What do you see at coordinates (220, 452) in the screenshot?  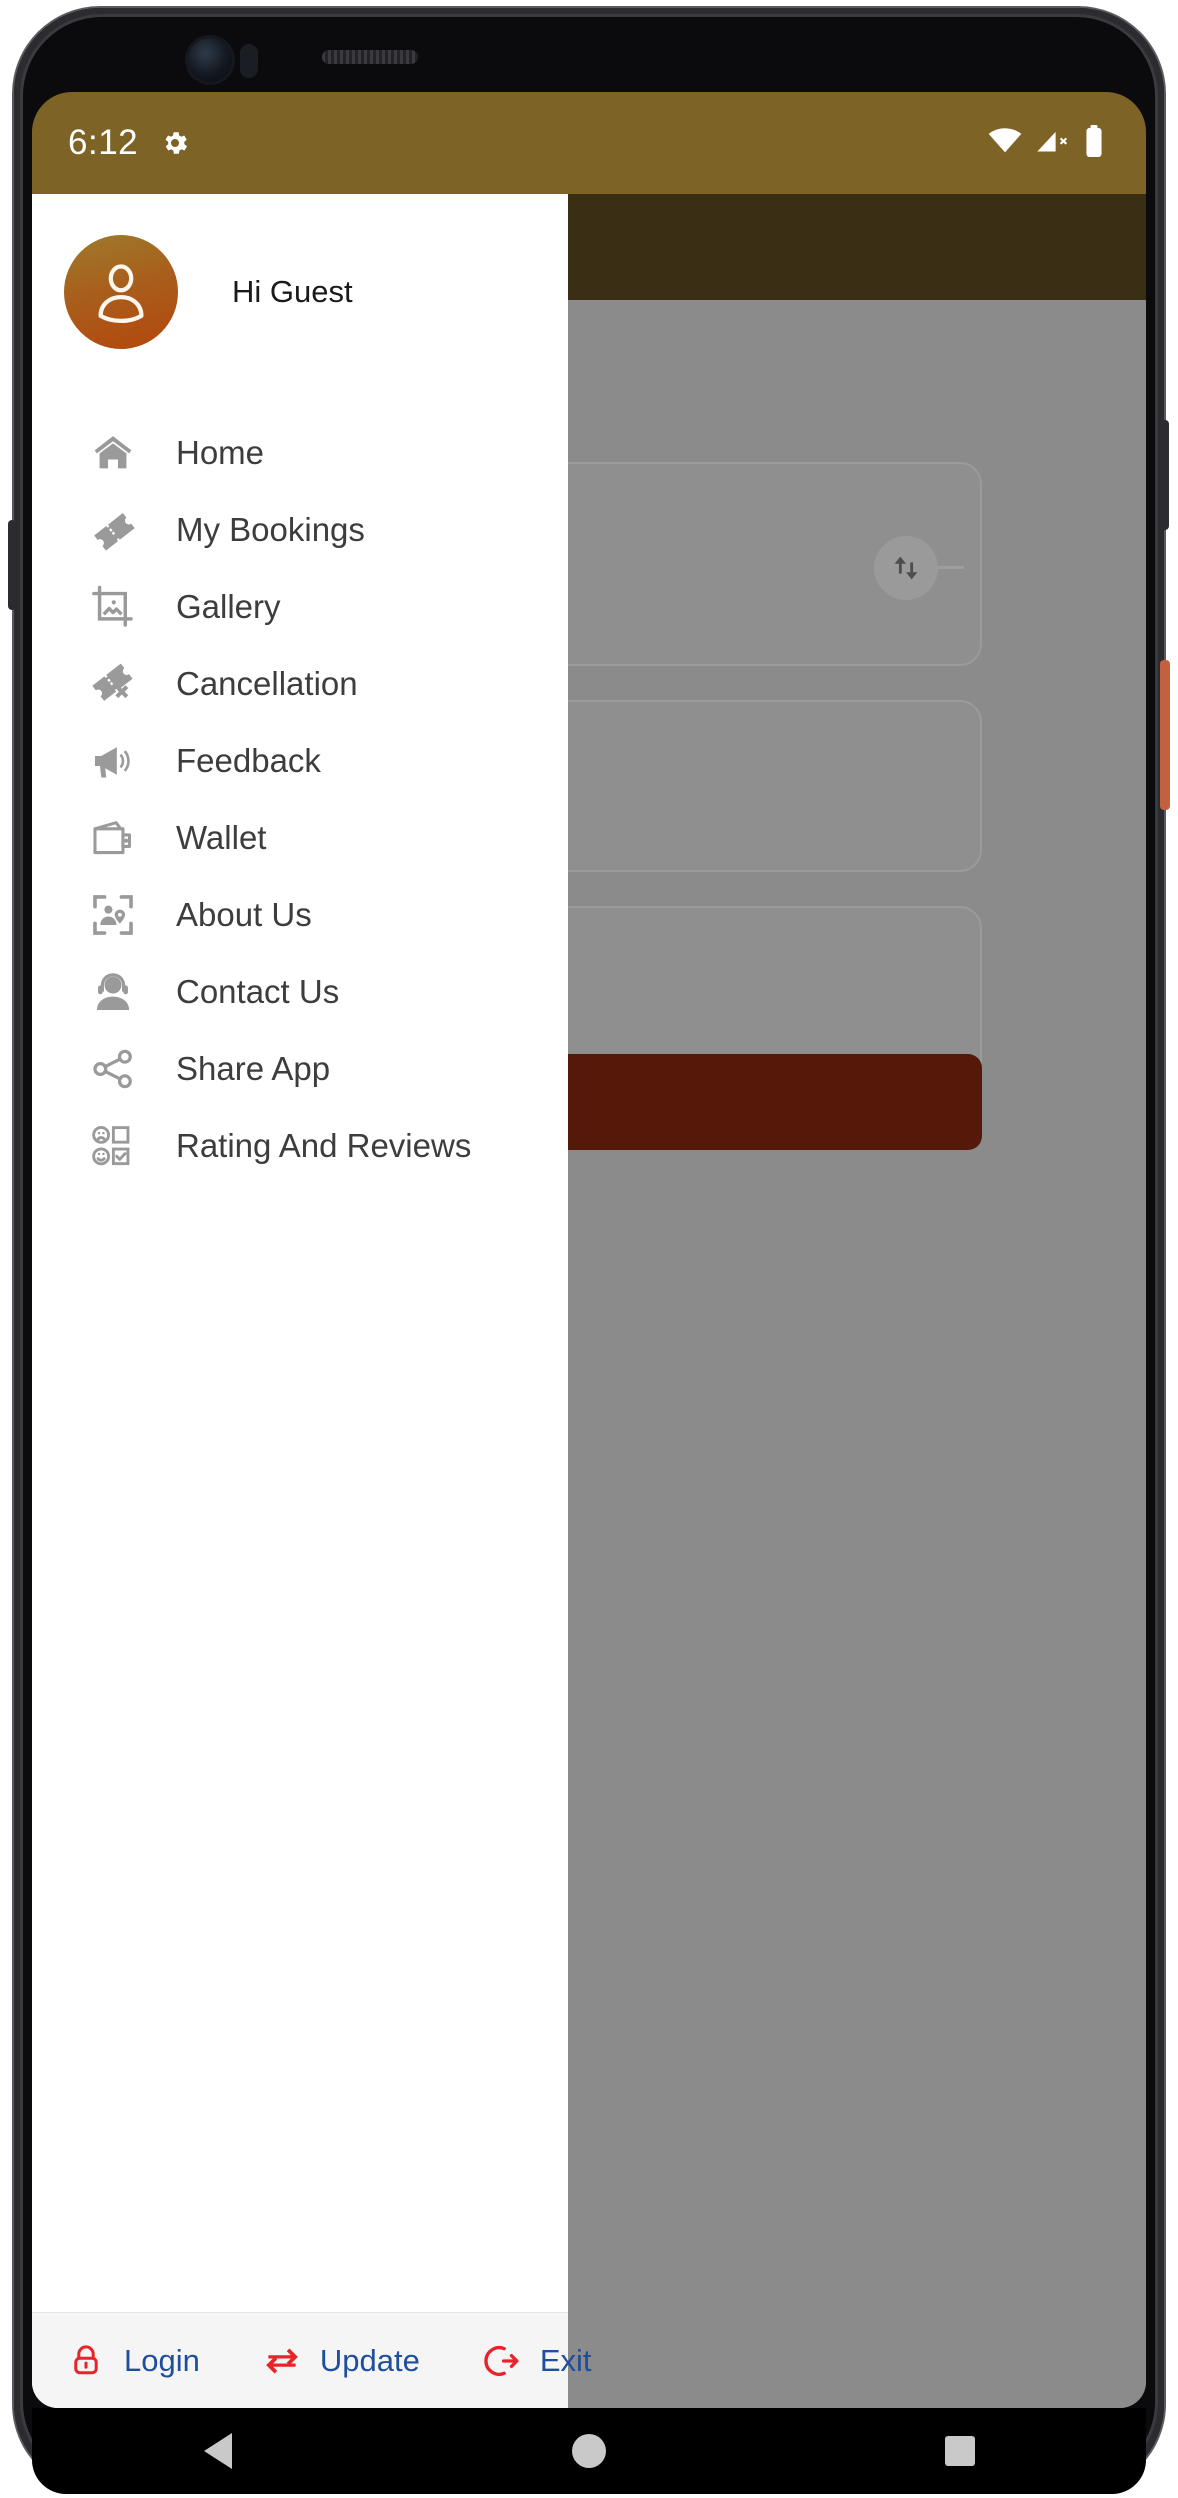 I see `menu-item-label: Home` at bounding box center [220, 452].